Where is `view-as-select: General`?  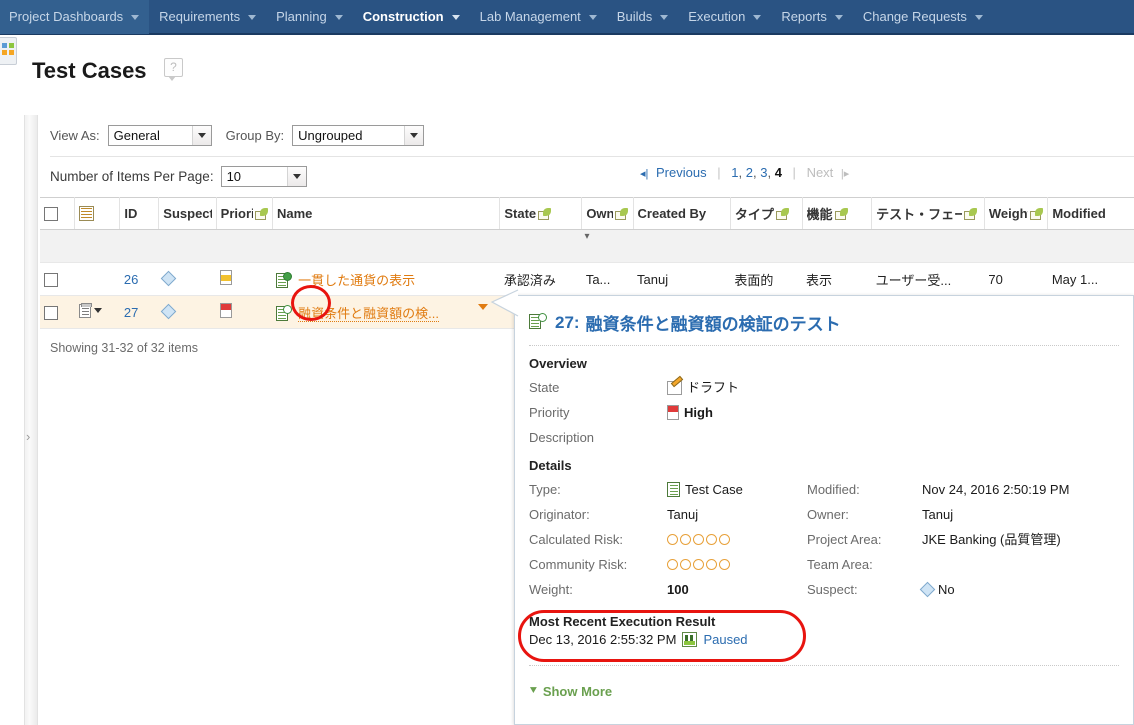 view-as-select: General is located at coordinates (159, 135).